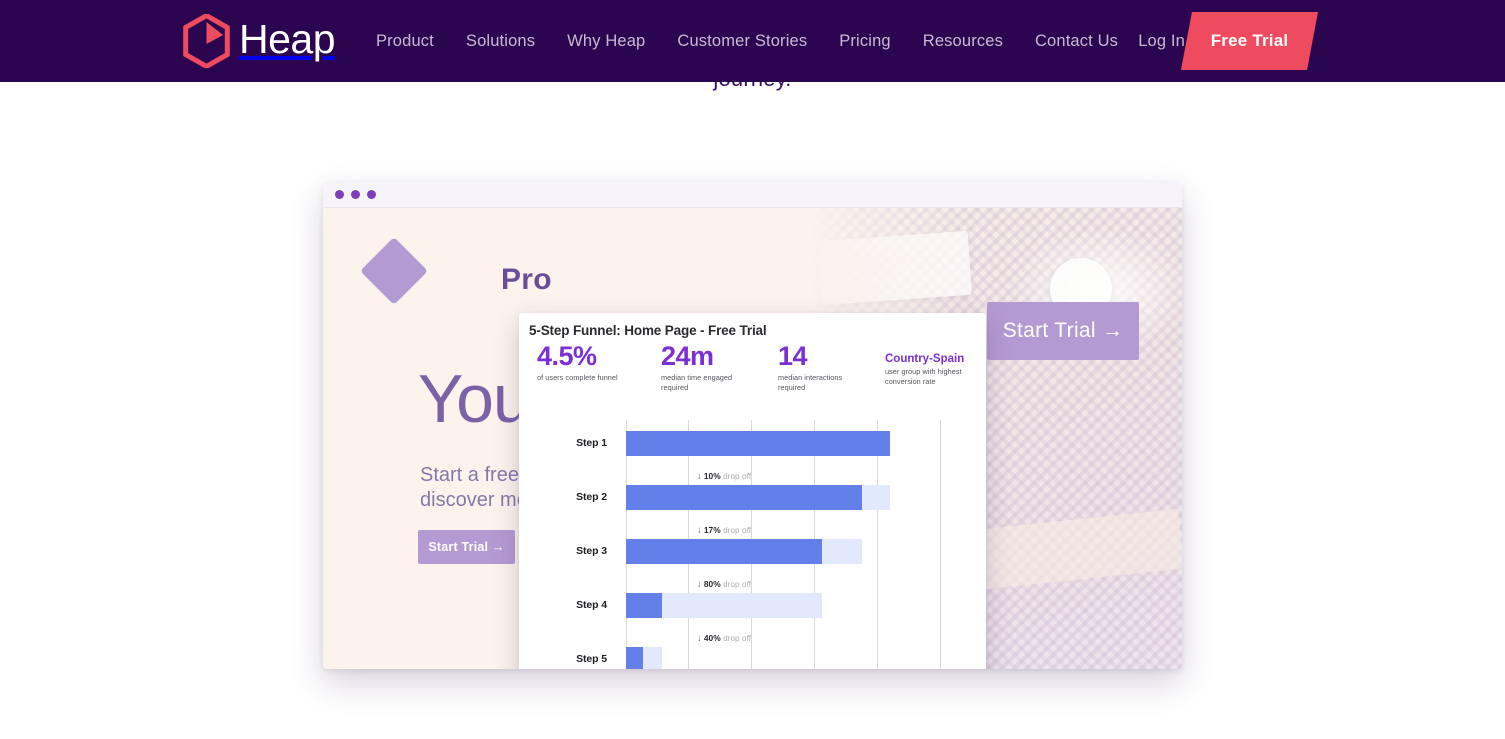 The height and width of the screenshot is (739, 1505). What do you see at coordinates (923, 377) in the screenshot?
I see `kpi-label: user group with highest conversion rate` at bounding box center [923, 377].